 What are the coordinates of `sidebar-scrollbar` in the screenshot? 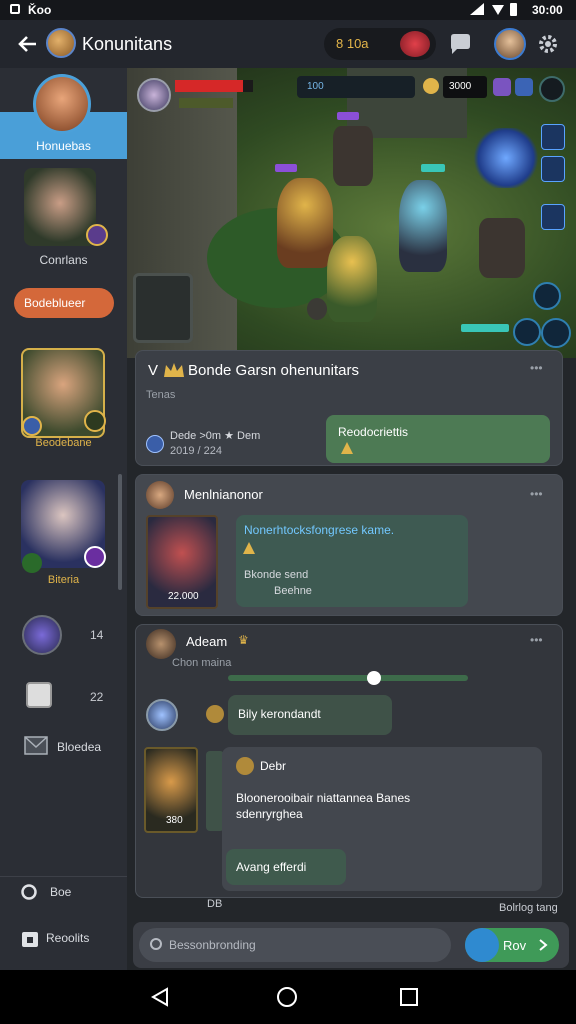 It's located at (120, 532).